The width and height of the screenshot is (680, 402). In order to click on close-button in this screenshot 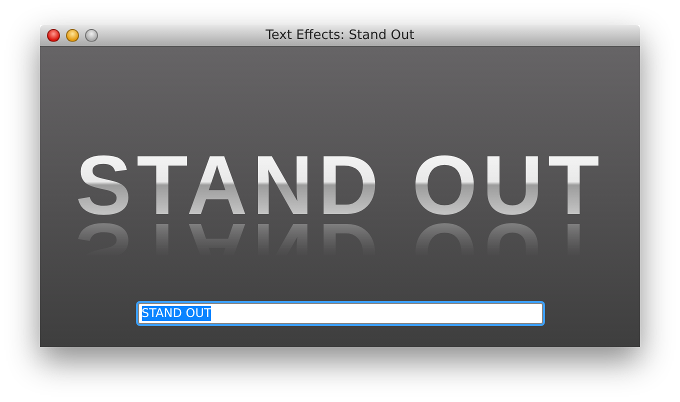, I will do `click(53, 35)`.